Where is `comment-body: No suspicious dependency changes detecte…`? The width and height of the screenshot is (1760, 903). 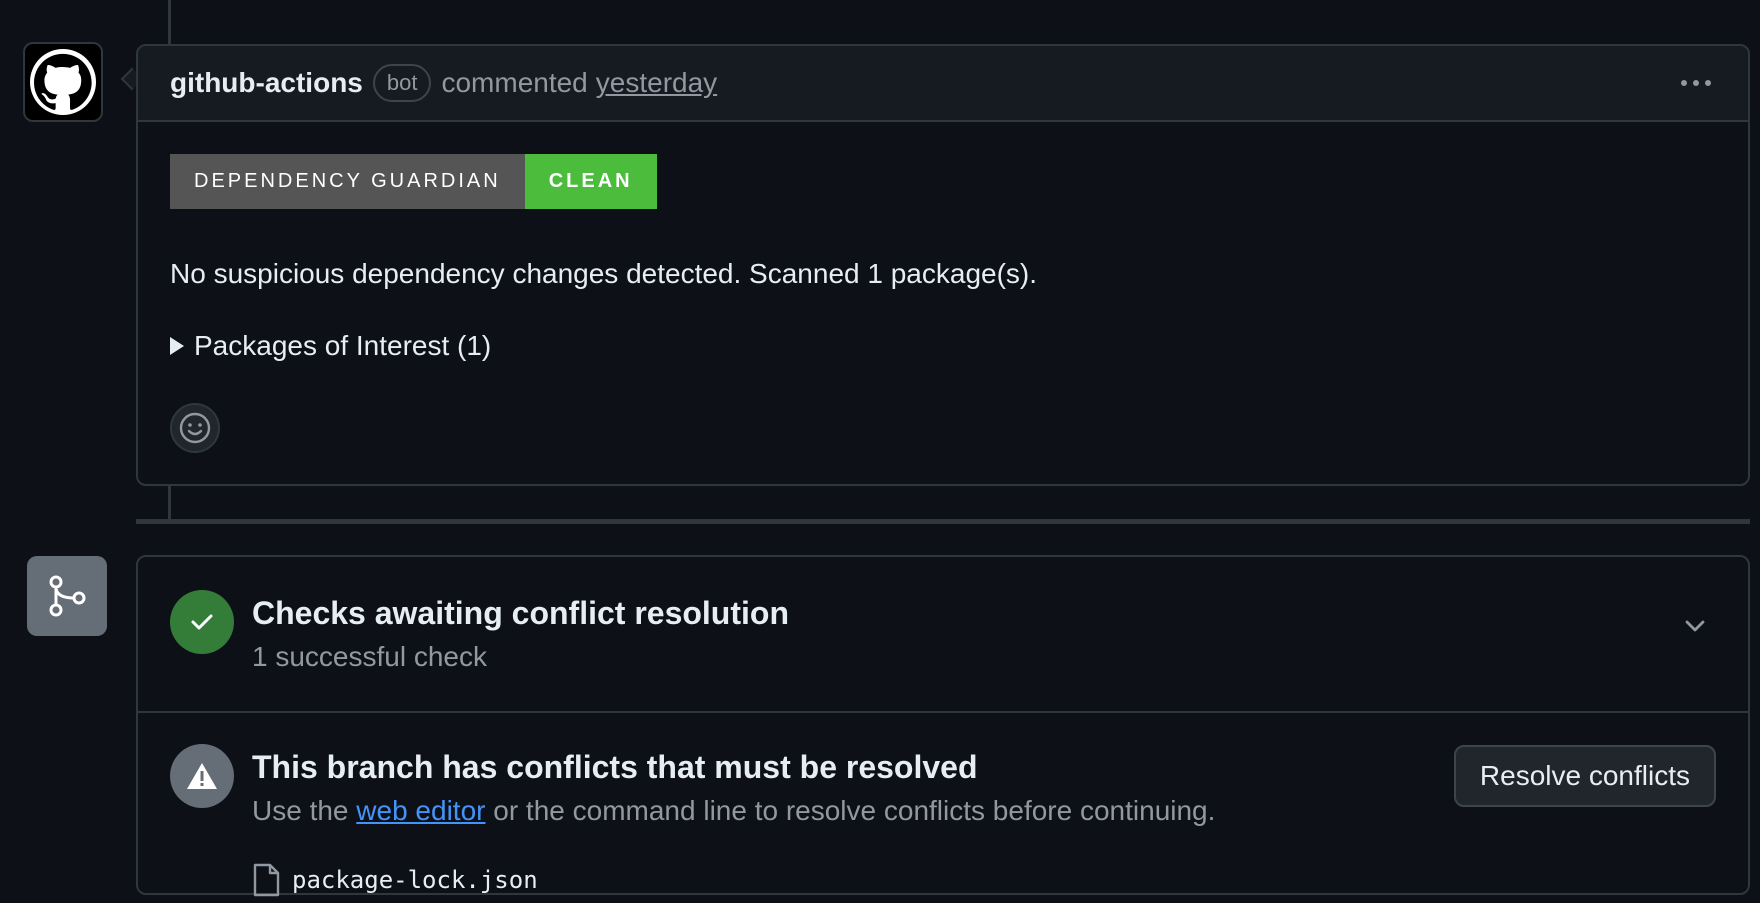 comment-body: No suspicious dependency changes detecte… is located at coordinates (604, 273).